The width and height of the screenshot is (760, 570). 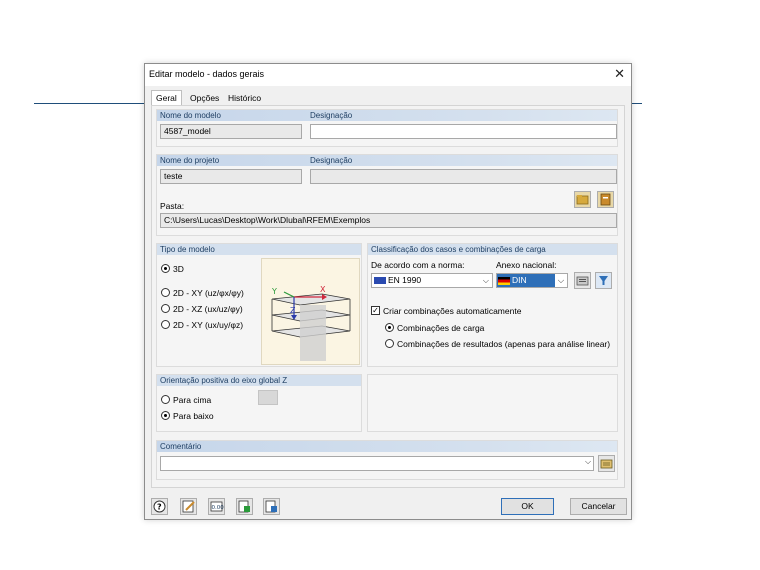 I want to click on tab-label: Opções, so click(x=205, y=98).